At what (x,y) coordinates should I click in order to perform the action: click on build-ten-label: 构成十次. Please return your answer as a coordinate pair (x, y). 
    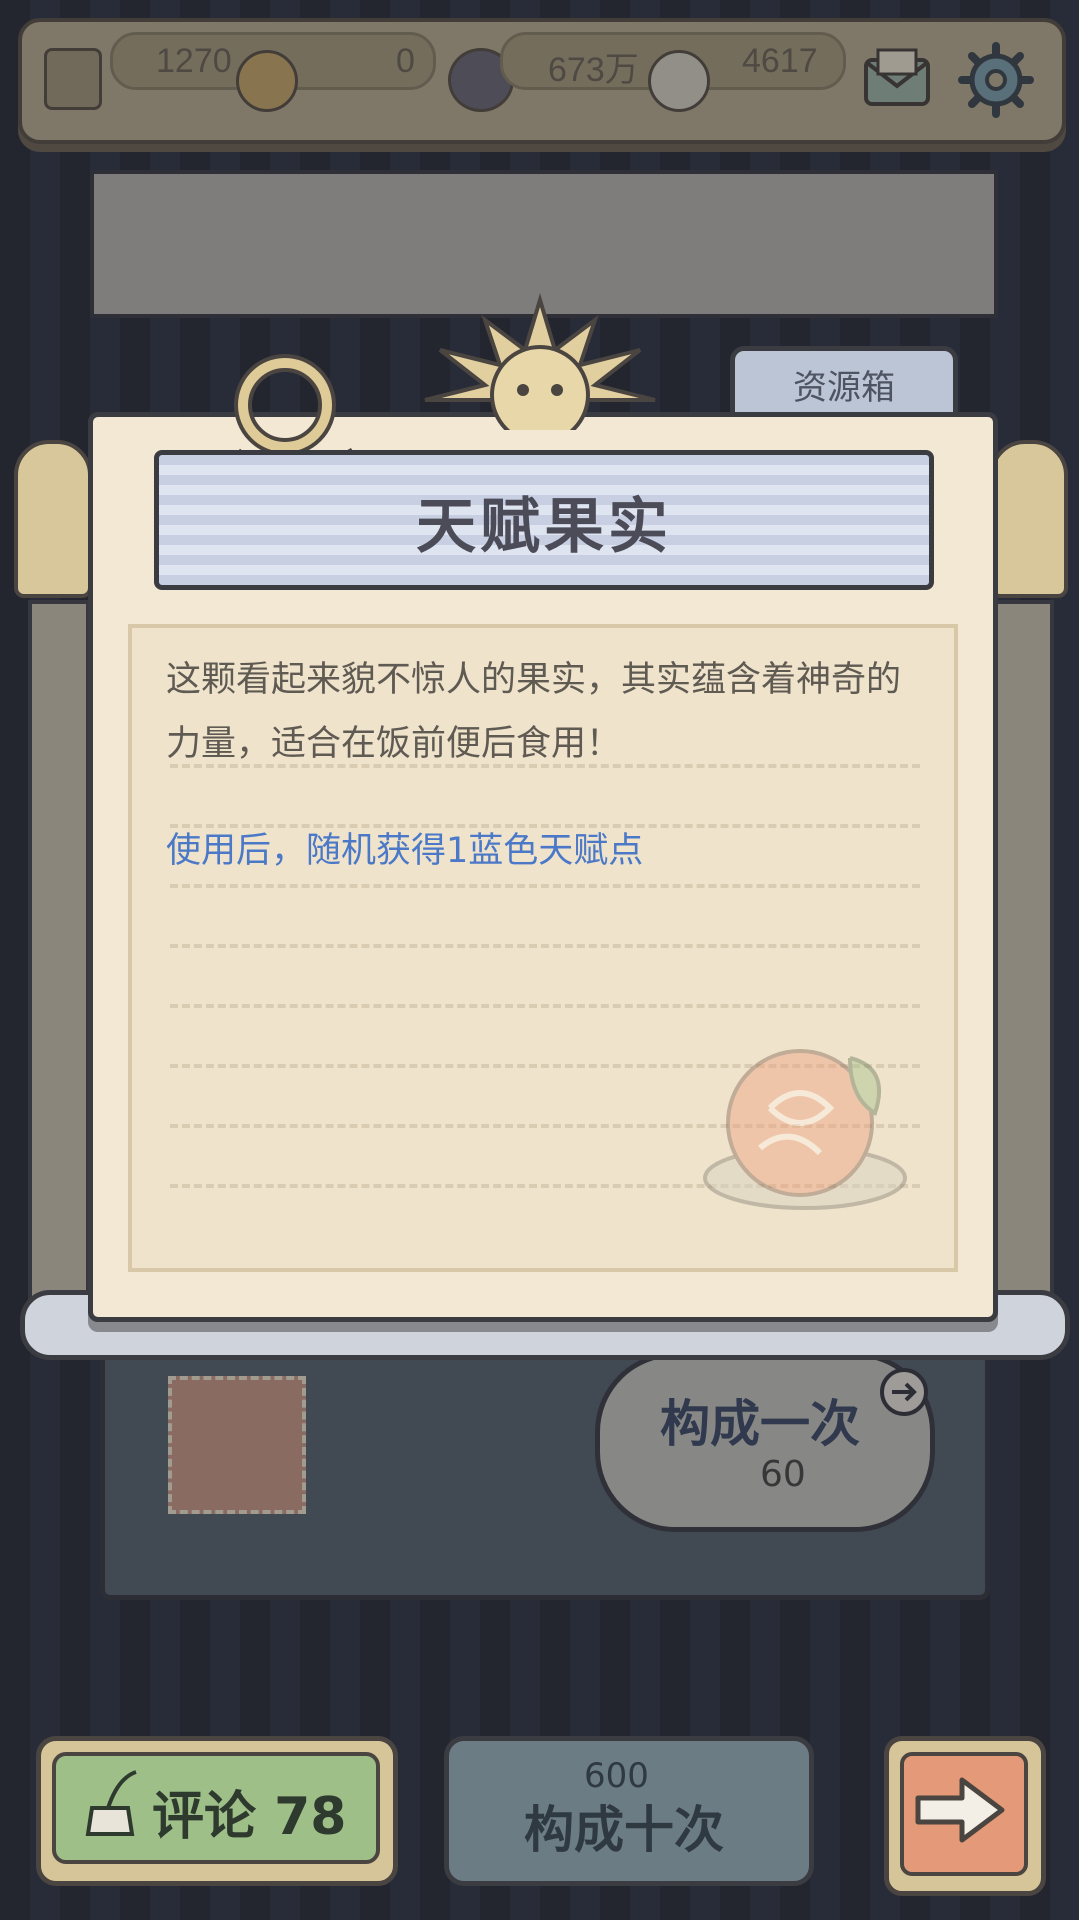
    Looking at the image, I should click on (624, 1830).